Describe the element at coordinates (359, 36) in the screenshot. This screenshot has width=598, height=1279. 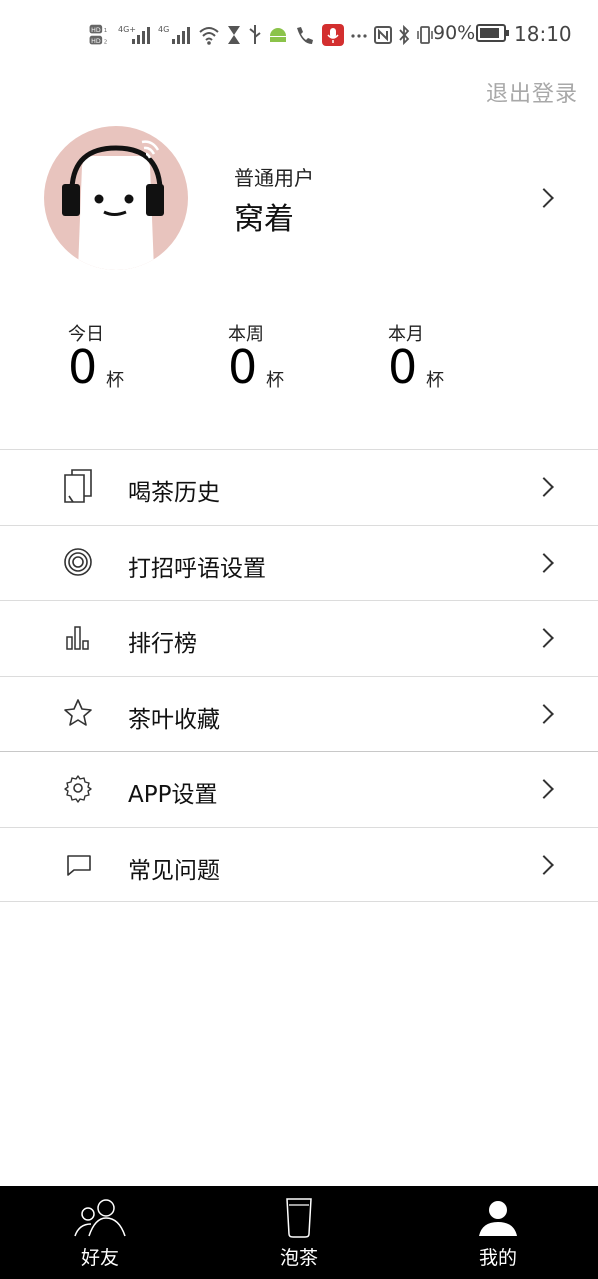
I see `more-icon` at that location.